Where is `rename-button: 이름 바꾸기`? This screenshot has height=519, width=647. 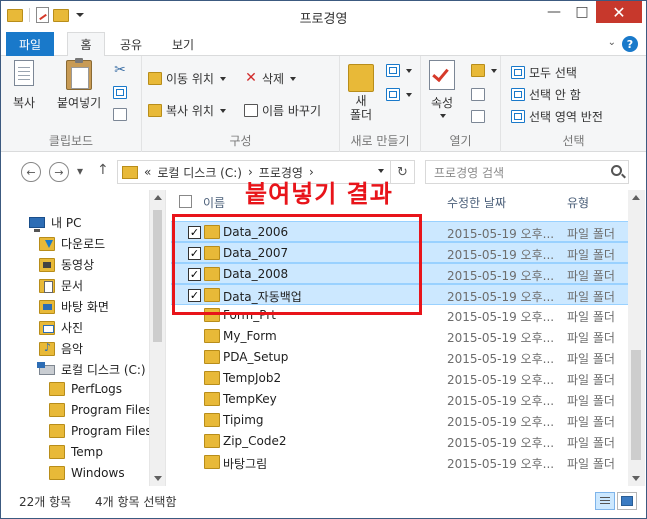
rename-button: 이름 바꾸기 is located at coordinates (282, 110).